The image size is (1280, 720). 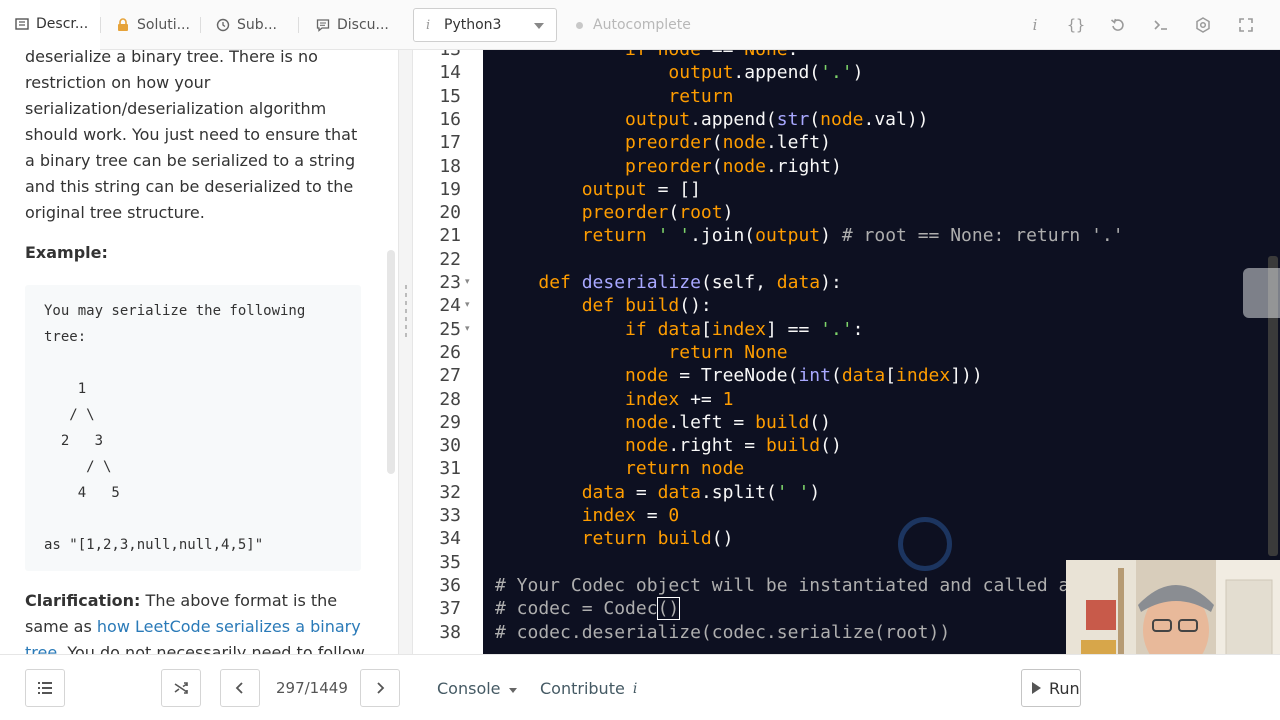 What do you see at coordinates (450, 446) in the screenshot?
I see `line-number: 30` at bounding box center [450, 446].